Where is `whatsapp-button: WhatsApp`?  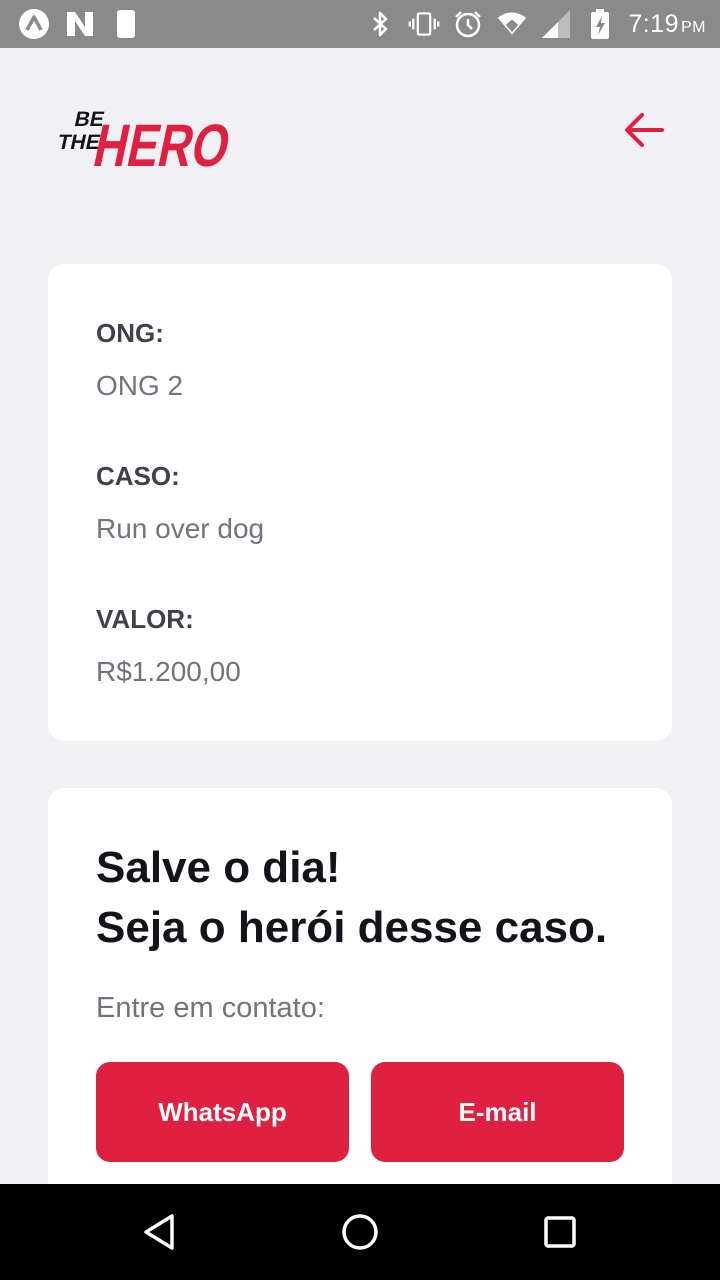 whatsapp-button: WhatsApp is located at coordinates (222, 1112).